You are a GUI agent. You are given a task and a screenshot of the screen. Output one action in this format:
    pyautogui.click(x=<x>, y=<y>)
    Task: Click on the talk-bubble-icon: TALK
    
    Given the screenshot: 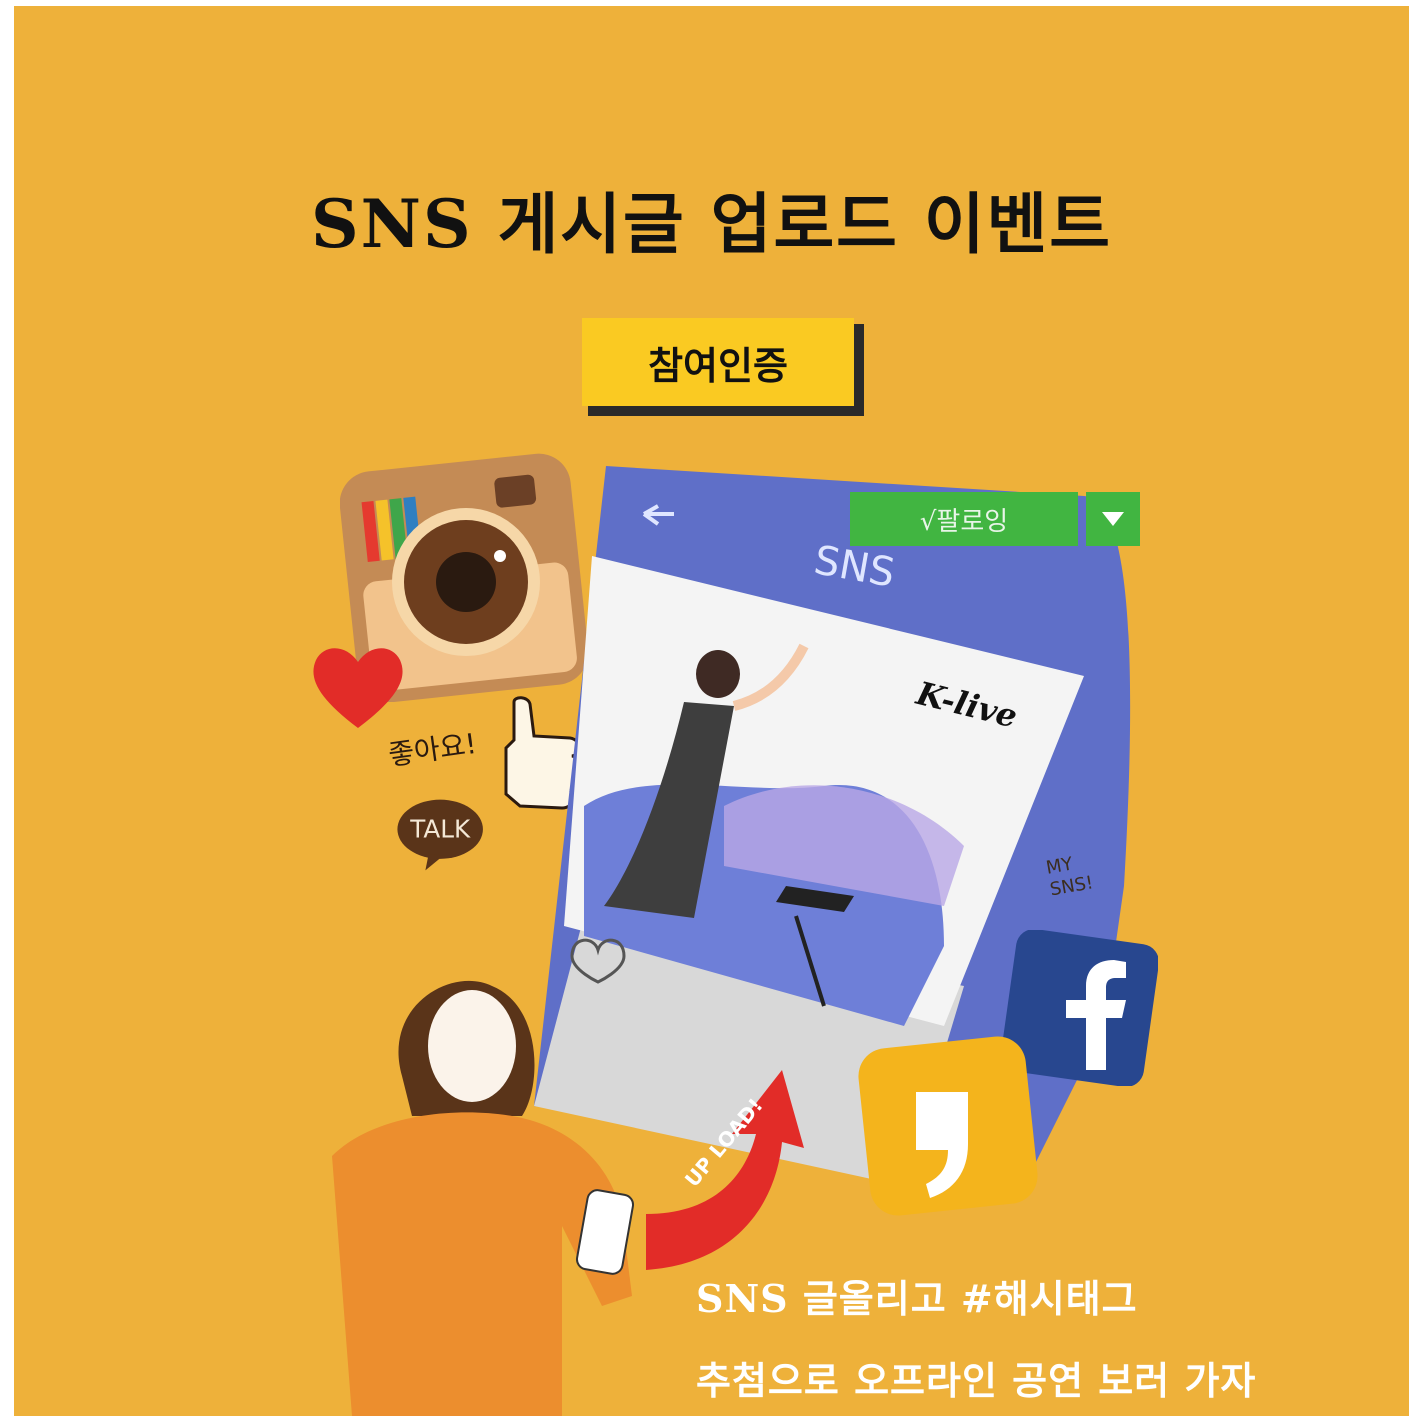 What is the action you would take?
    pyautogui.click(x=440, y=835)
    